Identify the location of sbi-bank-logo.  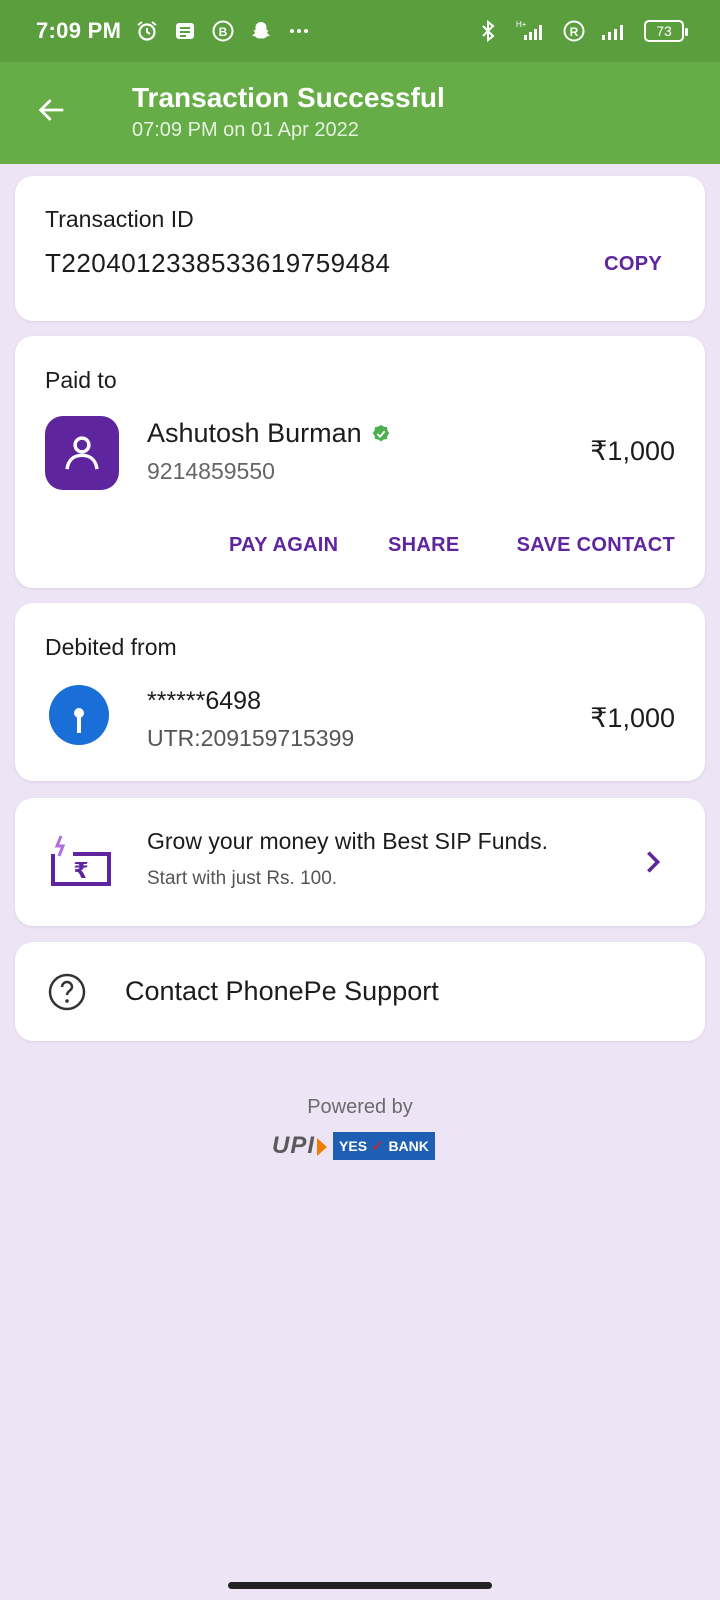
(79, 715).